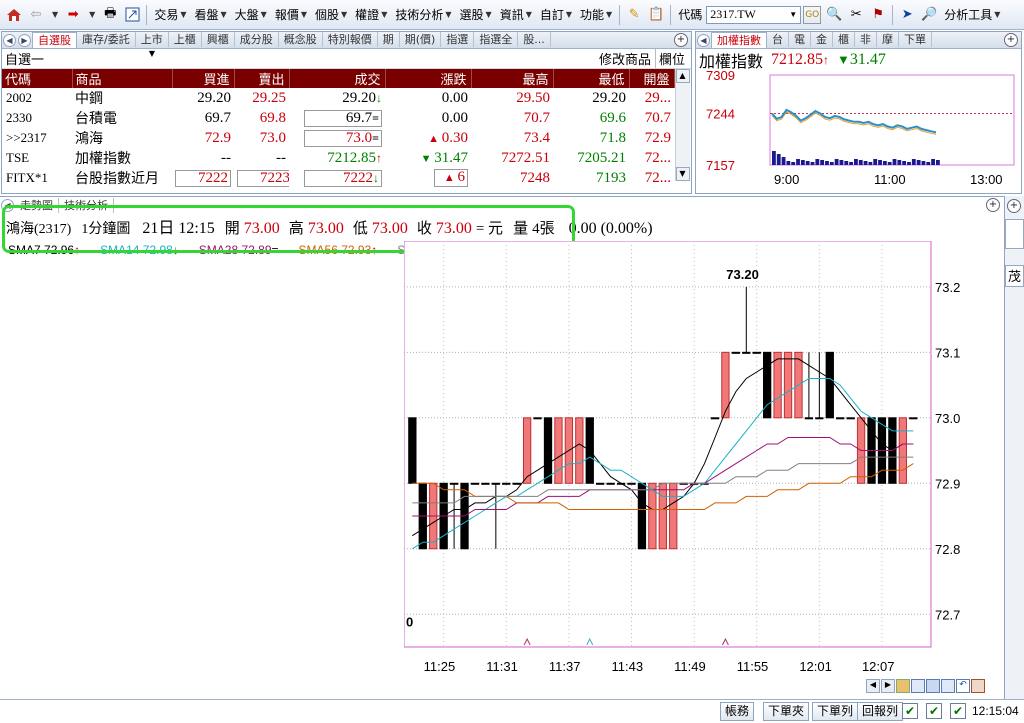  Describe the element at coordinates (812, 14) in the screenshot. I see `news-icon: GO` at that location.